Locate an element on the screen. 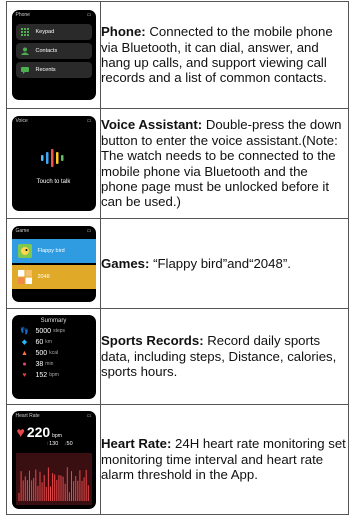 This screenshot has height=520, width=351. flappy-bird-icon is located at coordinates (24, 250).